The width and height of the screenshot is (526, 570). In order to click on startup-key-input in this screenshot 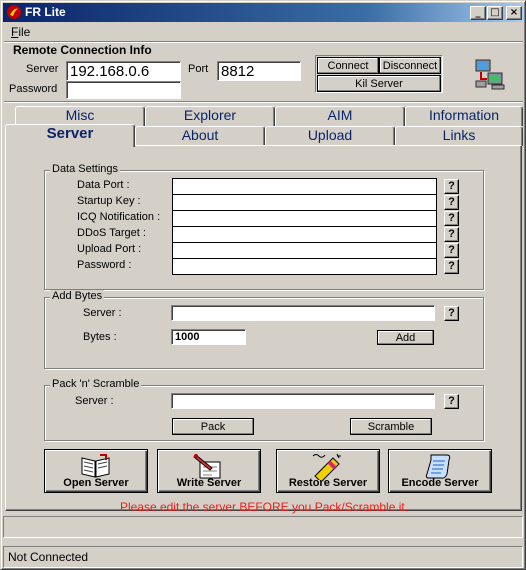, I will do `click(304, 202)`.